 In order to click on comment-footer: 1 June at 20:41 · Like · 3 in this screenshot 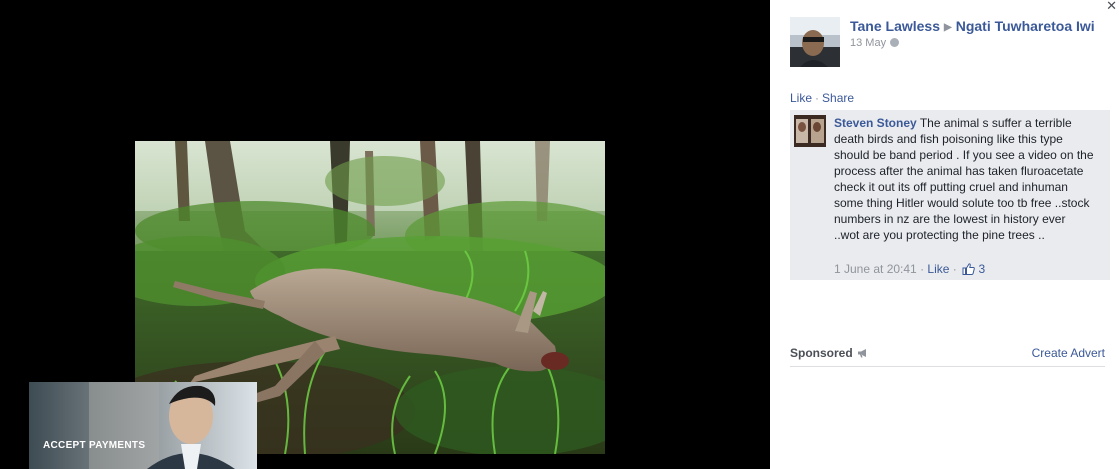, I will do `click(909, 270)`.